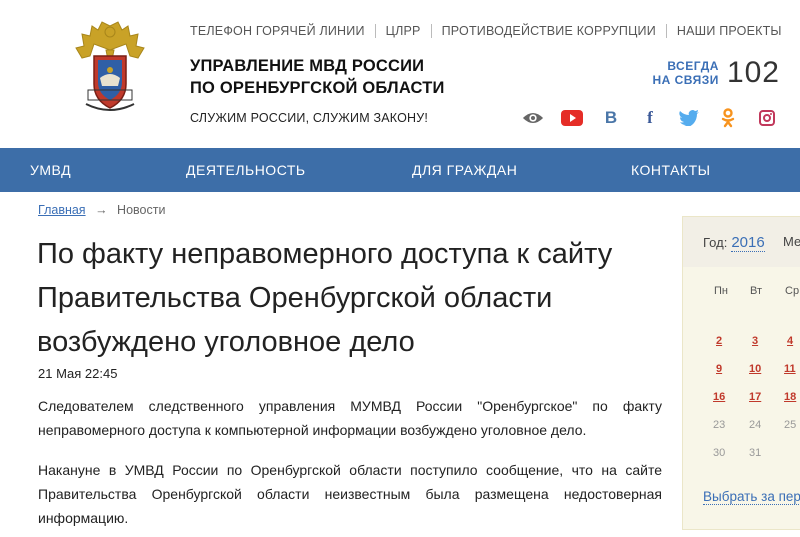 This screenshot has height=537, width=800. Describe the element at coordinates (728, 31) in the screenshot. I see `toplink-projects: НАШИ ПРОЕКТЫ` at that location.